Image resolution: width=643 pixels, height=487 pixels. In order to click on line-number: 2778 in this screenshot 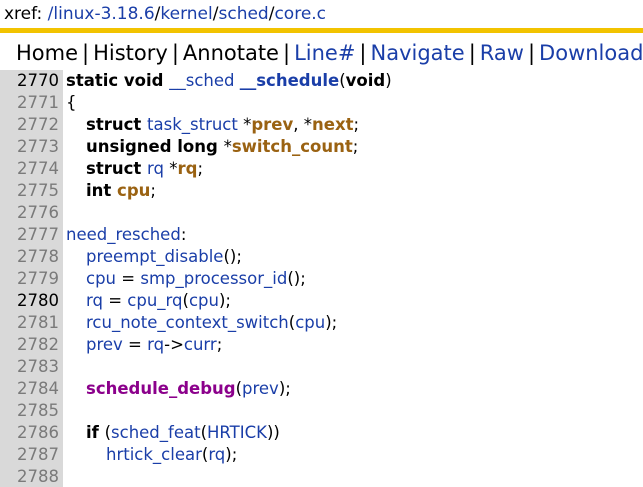, I will do `click(31, 257)`.